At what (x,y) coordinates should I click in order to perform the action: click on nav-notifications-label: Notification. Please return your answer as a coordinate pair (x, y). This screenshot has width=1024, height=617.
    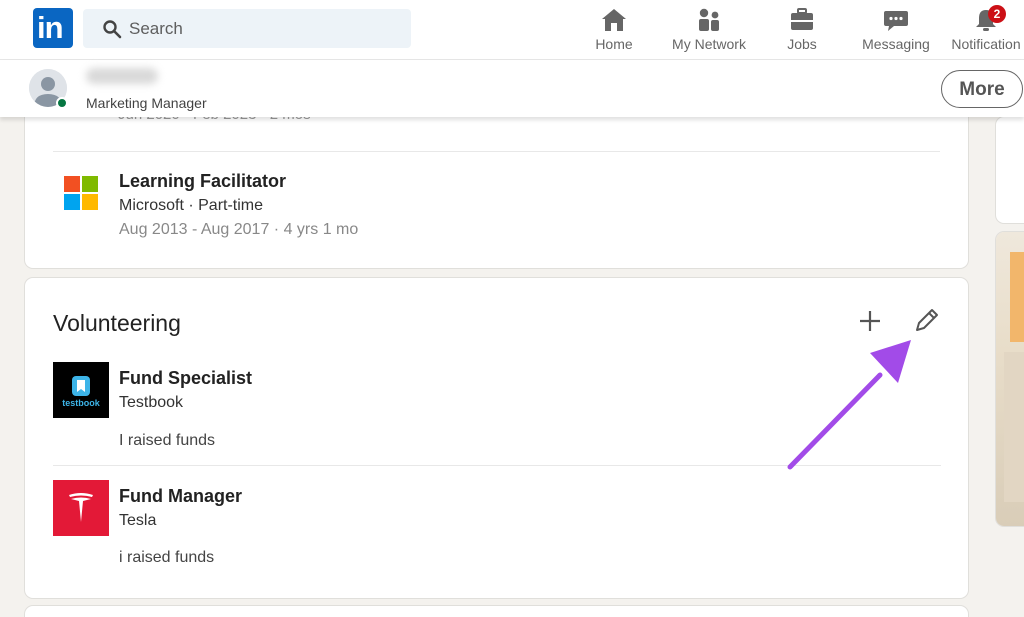
    Looking at the image, I should click on (986, 44).